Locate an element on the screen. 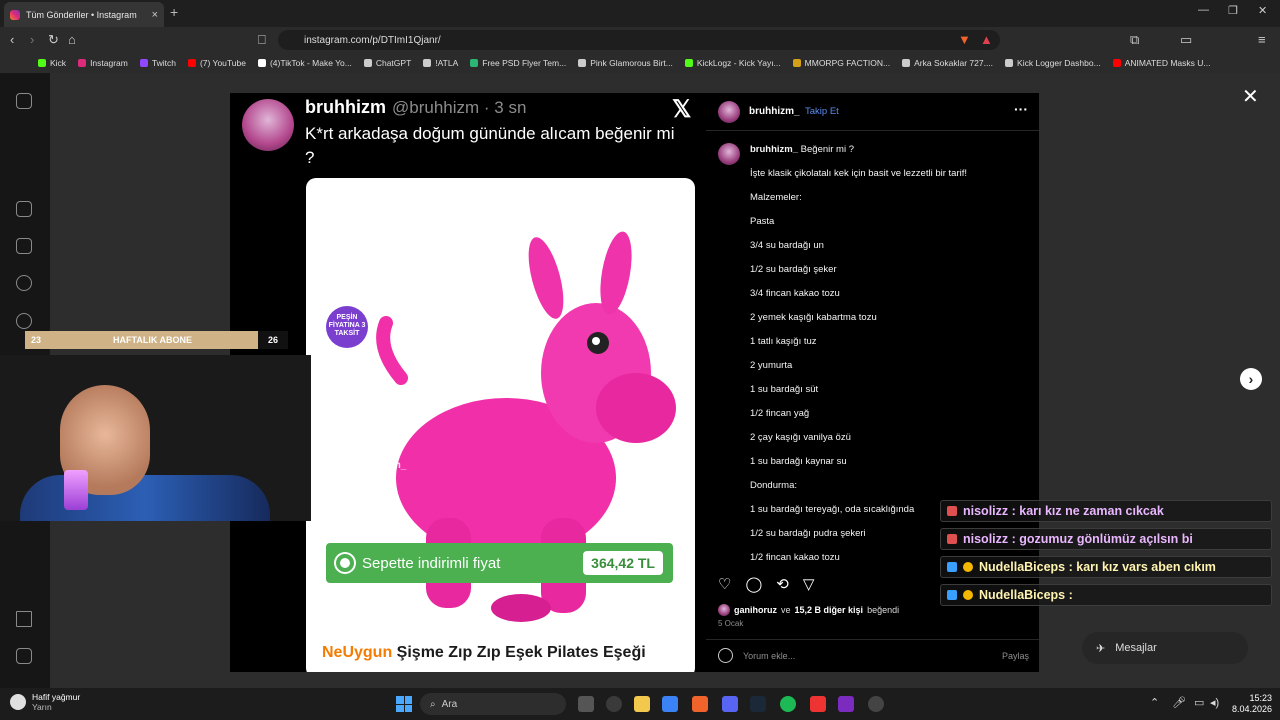 This screenshot has height=720, width=1280. like-heart-icon: ♡ is located at coordinates (724, 584).